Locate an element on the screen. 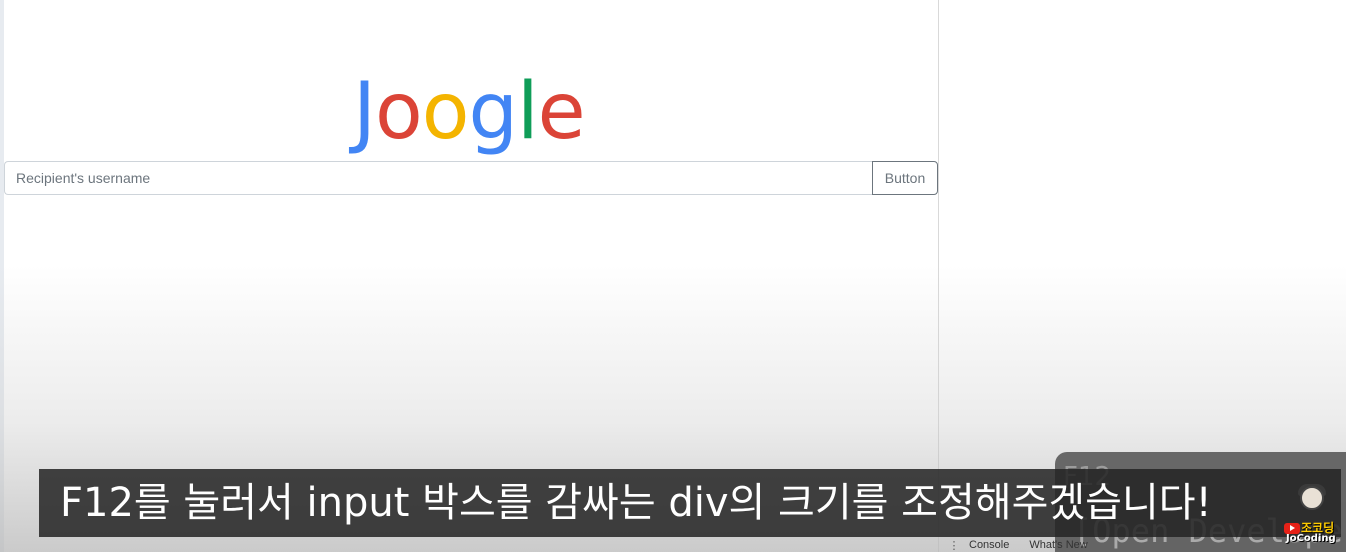  drawer-tab-whats-new: What's New is located at coordinates (1058, 545).